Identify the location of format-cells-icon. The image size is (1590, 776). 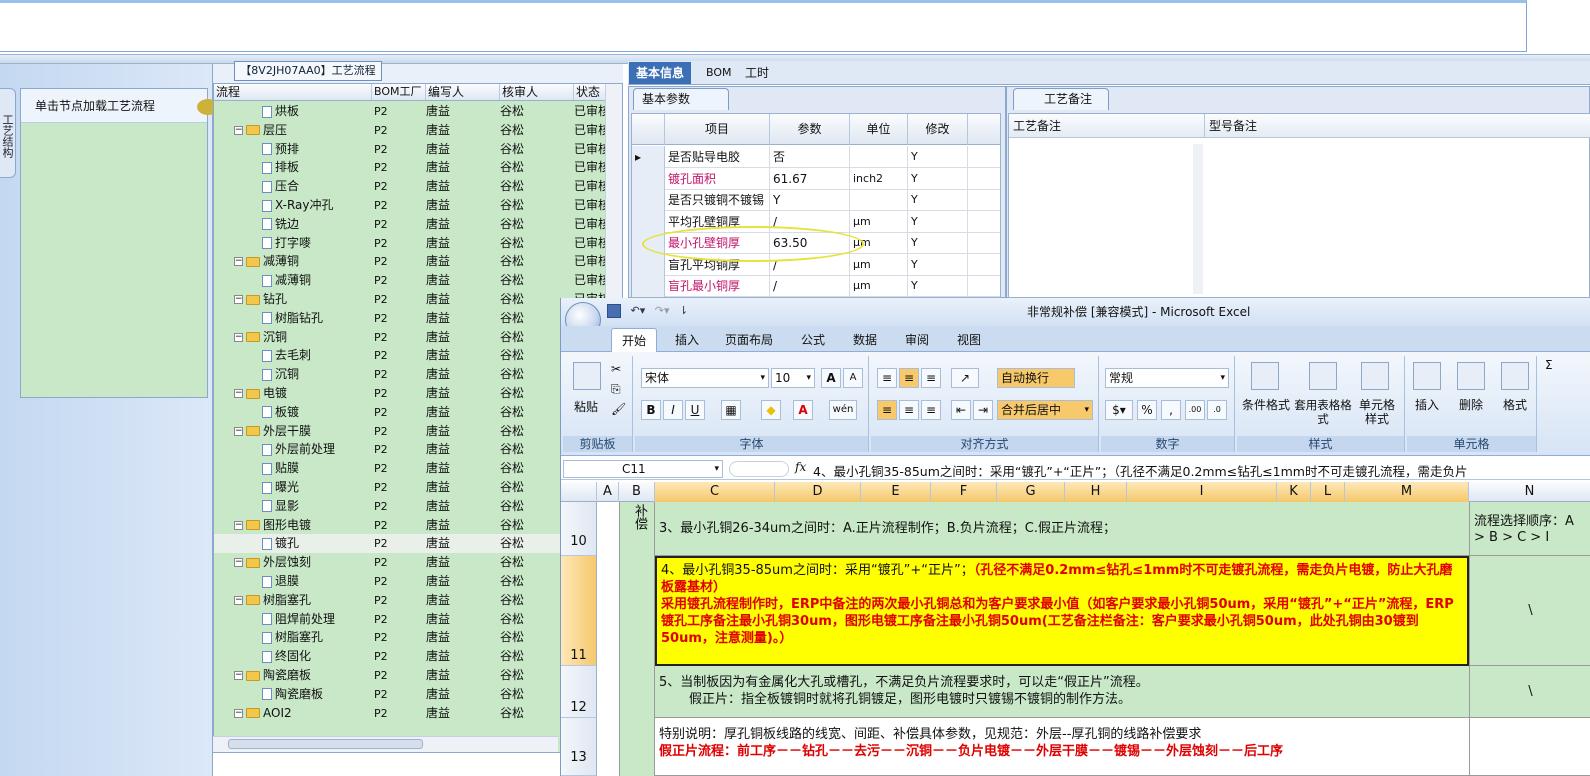
(1515, 376).